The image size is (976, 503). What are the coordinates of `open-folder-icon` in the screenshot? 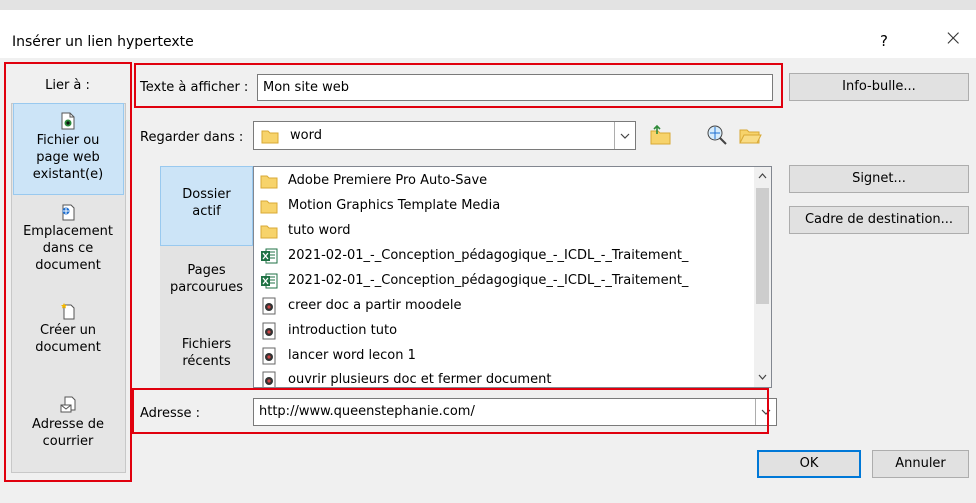 It's located at (750, 136).